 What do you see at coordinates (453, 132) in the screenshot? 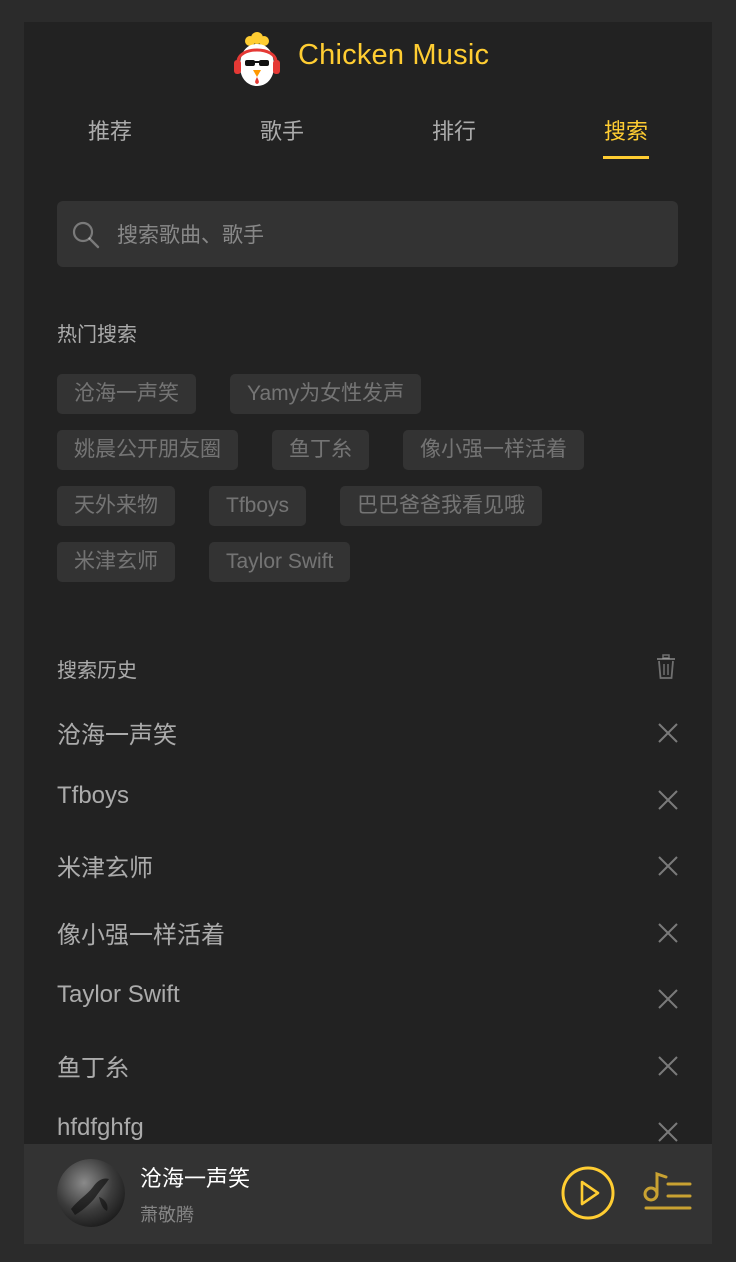
I see `tab-label: 排行` at bounding box center [453, 132].